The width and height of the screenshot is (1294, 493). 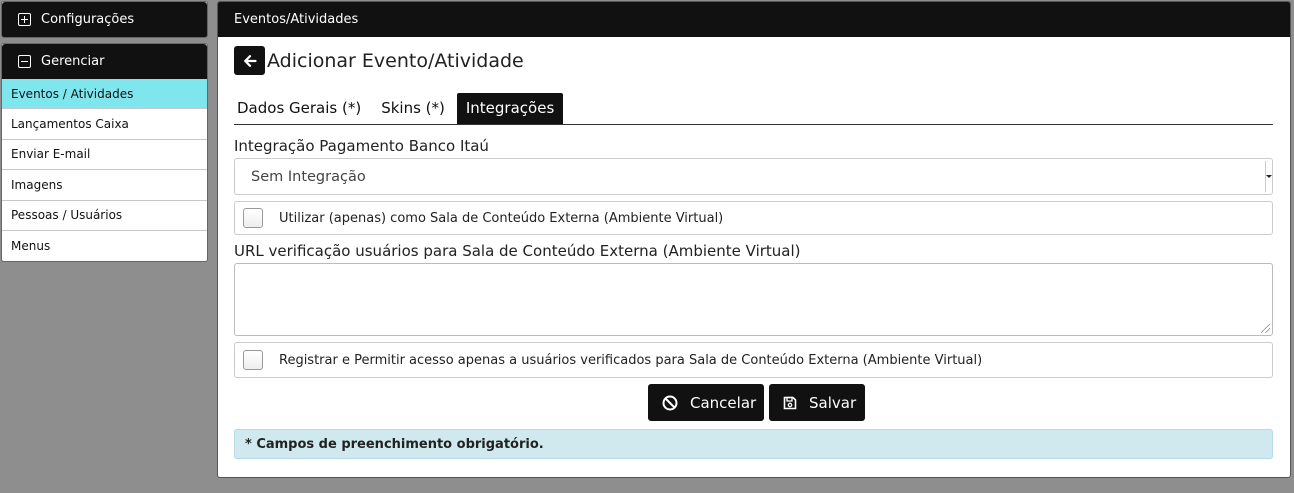 I want to click on cancel-button: Cancelar, so click(x=706, y=402).